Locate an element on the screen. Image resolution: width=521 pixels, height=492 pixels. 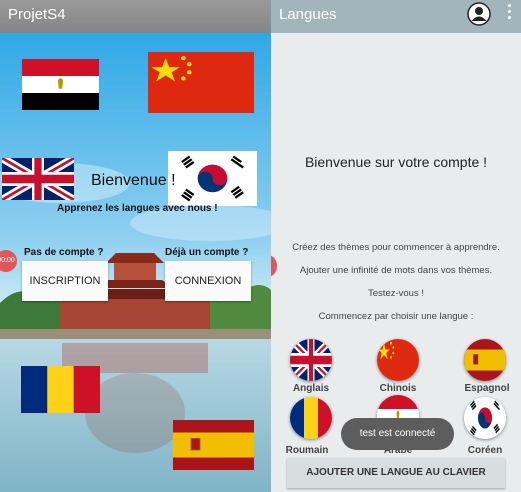
language-label: Chinois is located at coordinates (398, 388).